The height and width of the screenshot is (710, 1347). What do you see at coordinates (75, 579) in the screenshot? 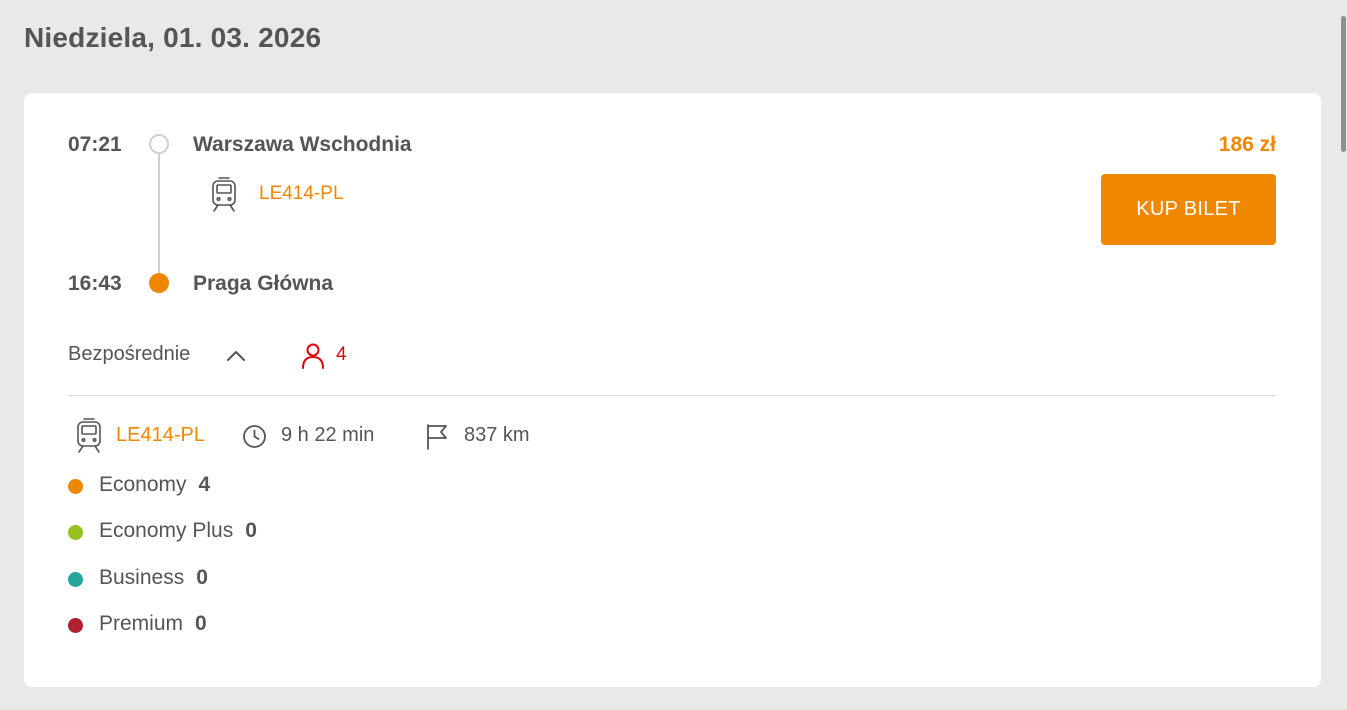
I see `business-dot` at bounding box center [75, 579].